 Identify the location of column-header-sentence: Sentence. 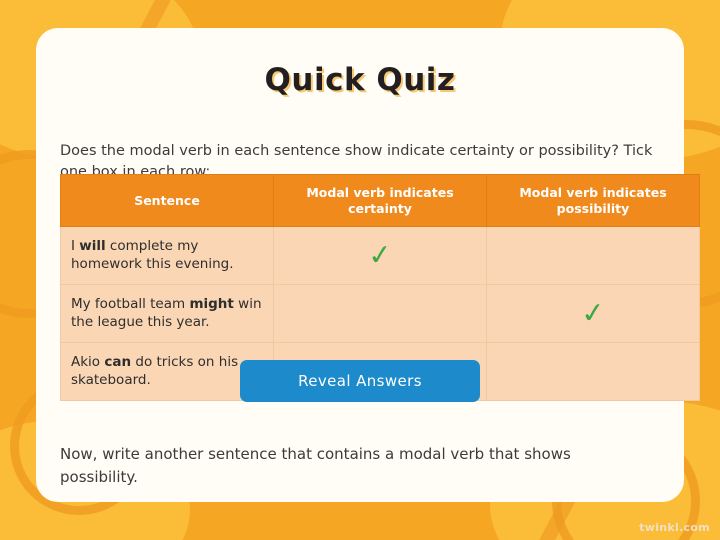
(167, 200).